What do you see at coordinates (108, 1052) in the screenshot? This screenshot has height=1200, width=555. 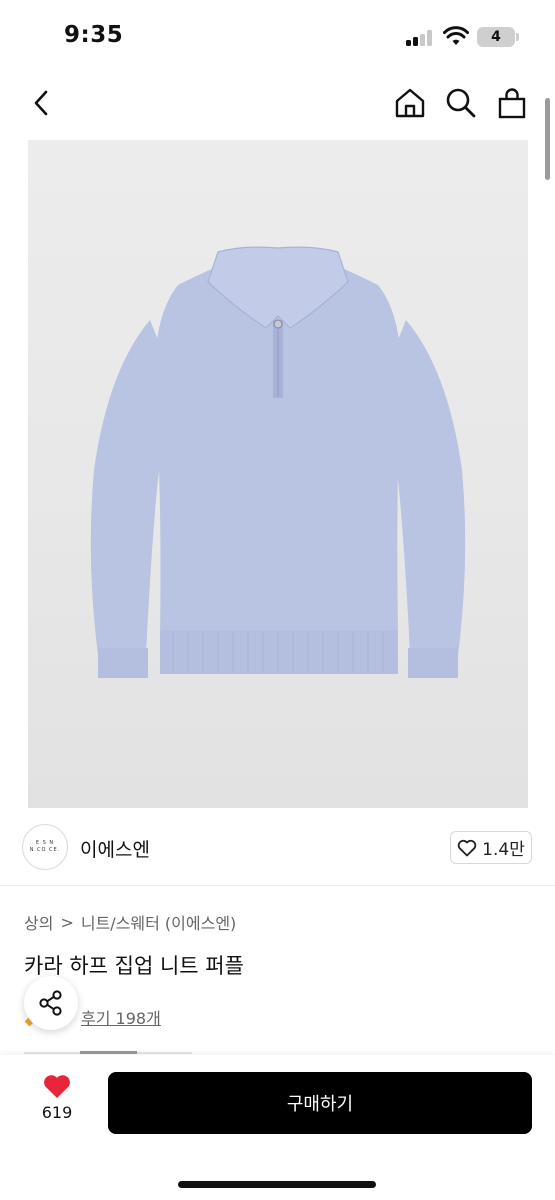 I see `tab-indicator` at bounding box center [108, 1052].